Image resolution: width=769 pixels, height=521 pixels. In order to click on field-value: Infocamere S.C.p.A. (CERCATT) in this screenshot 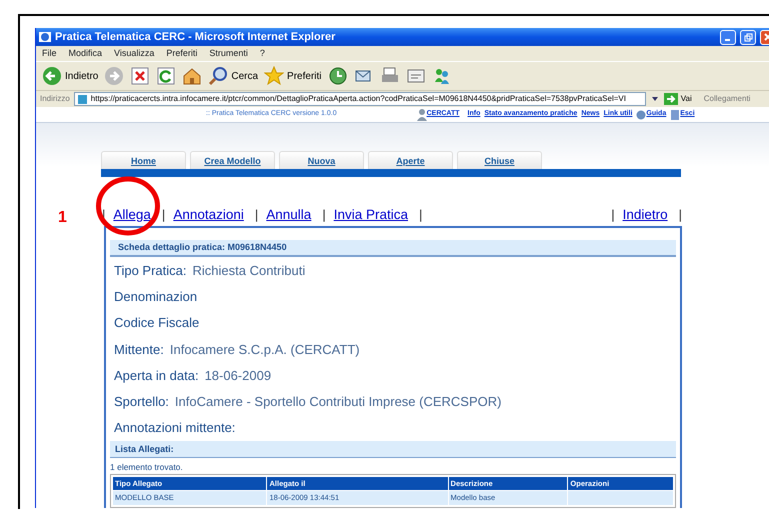, I will do `click(265, 349)`.